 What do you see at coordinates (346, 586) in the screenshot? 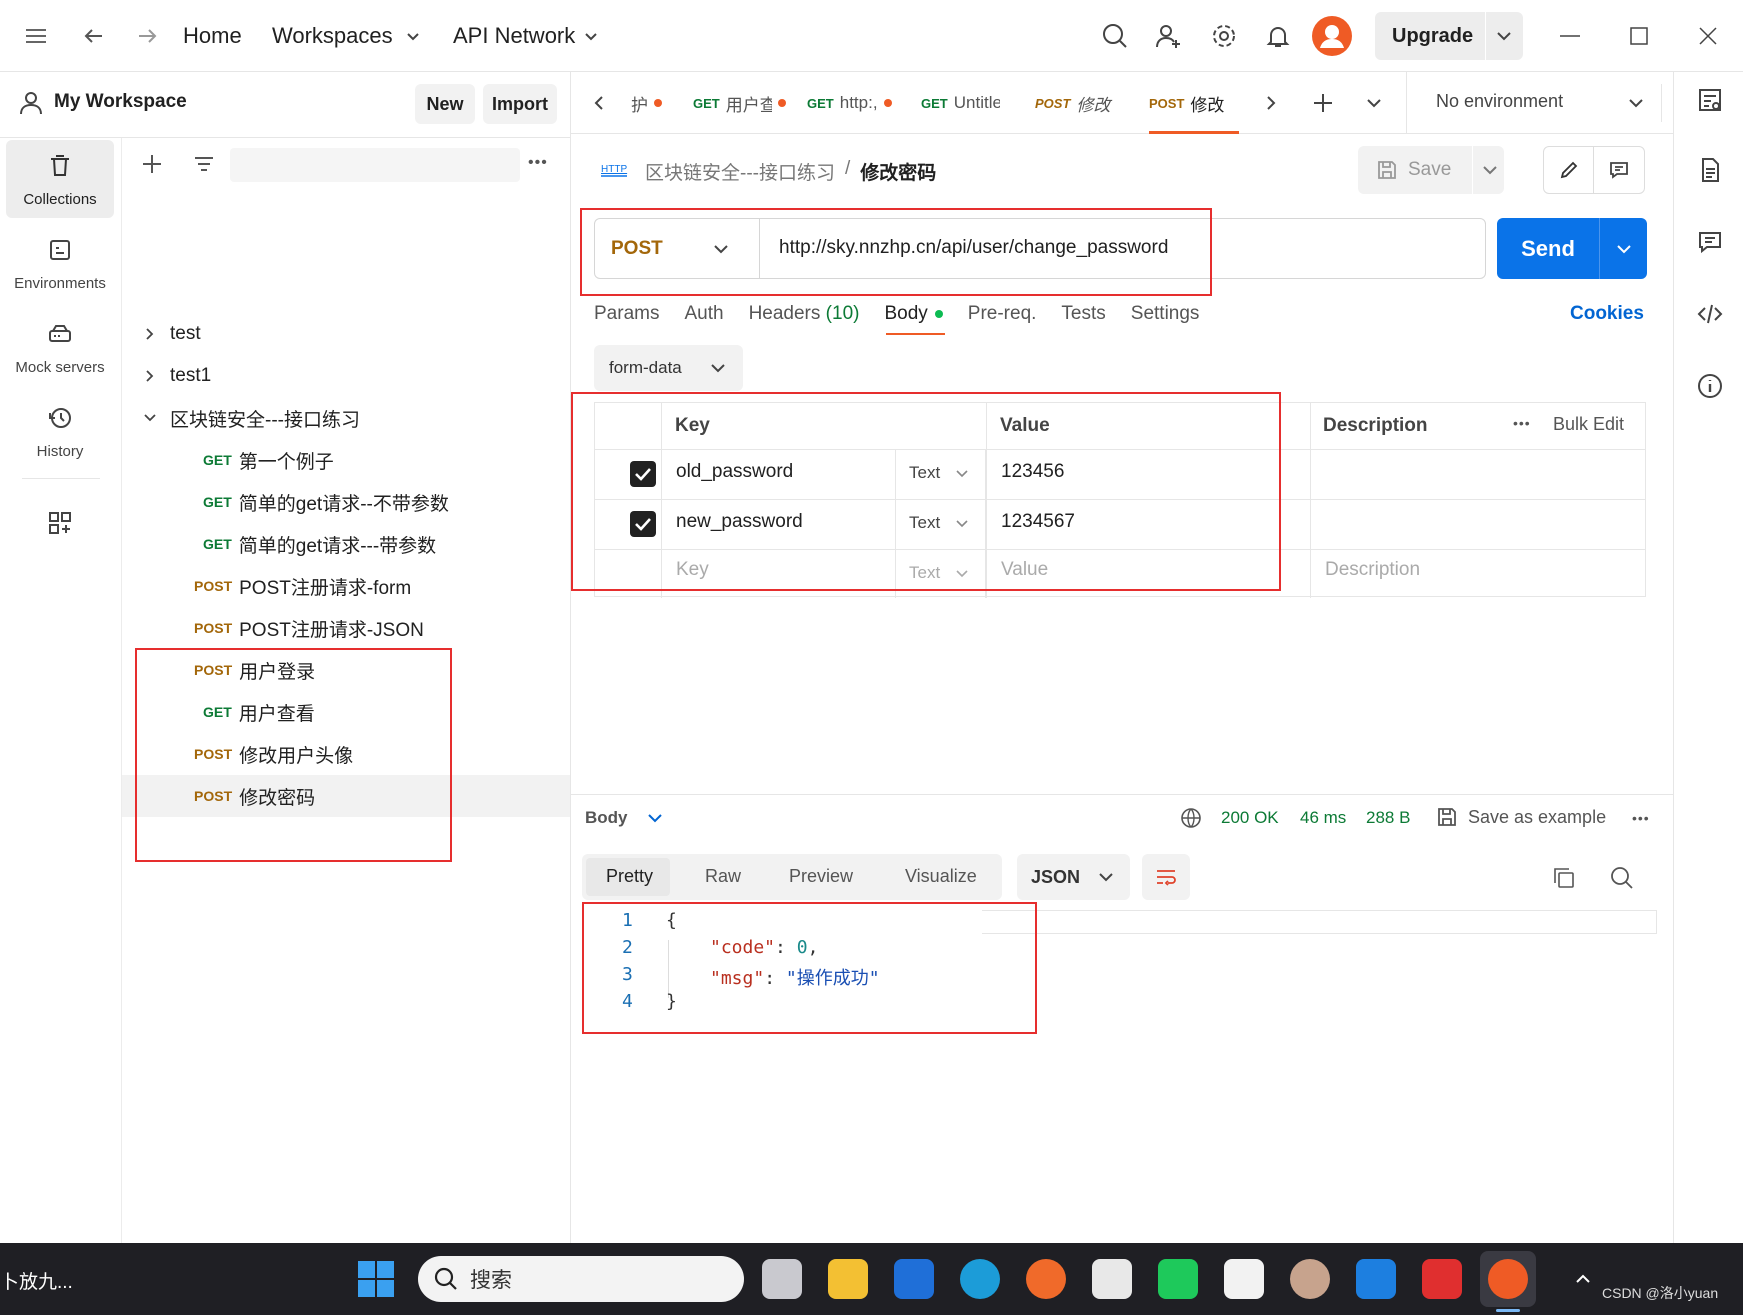
I see `tree-request-item: POST POST注册请求-form` at bounding box center [346, 586].